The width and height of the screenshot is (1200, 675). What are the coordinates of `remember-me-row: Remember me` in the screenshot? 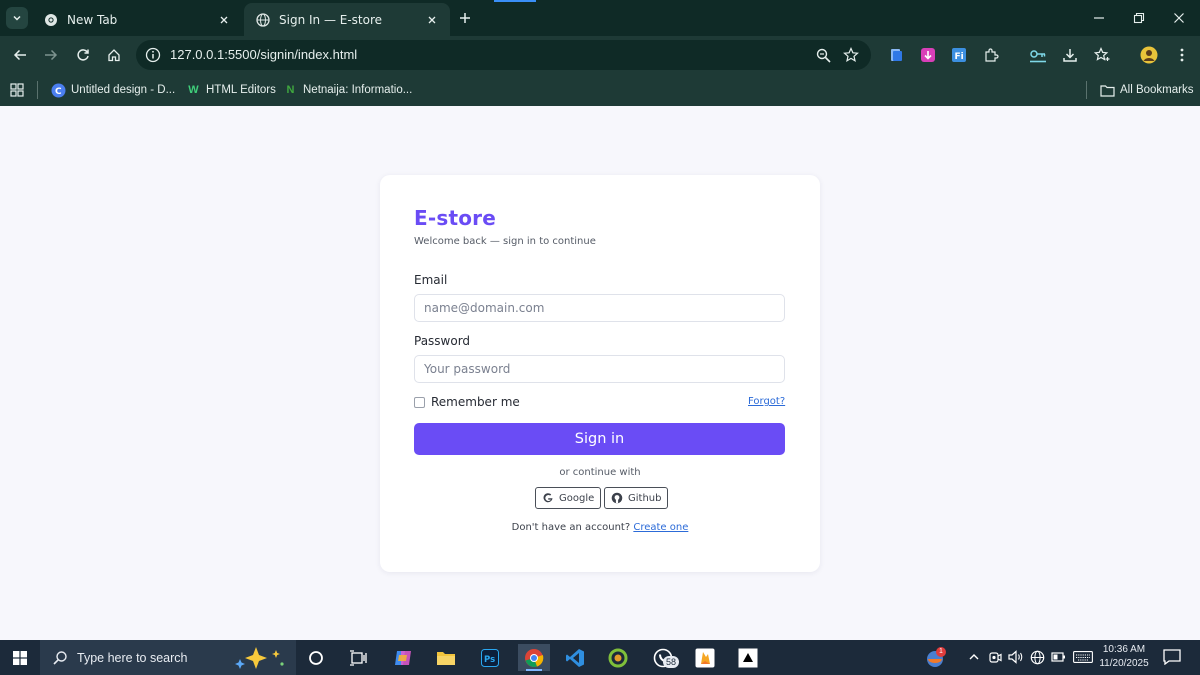 It's located at (467, 402).